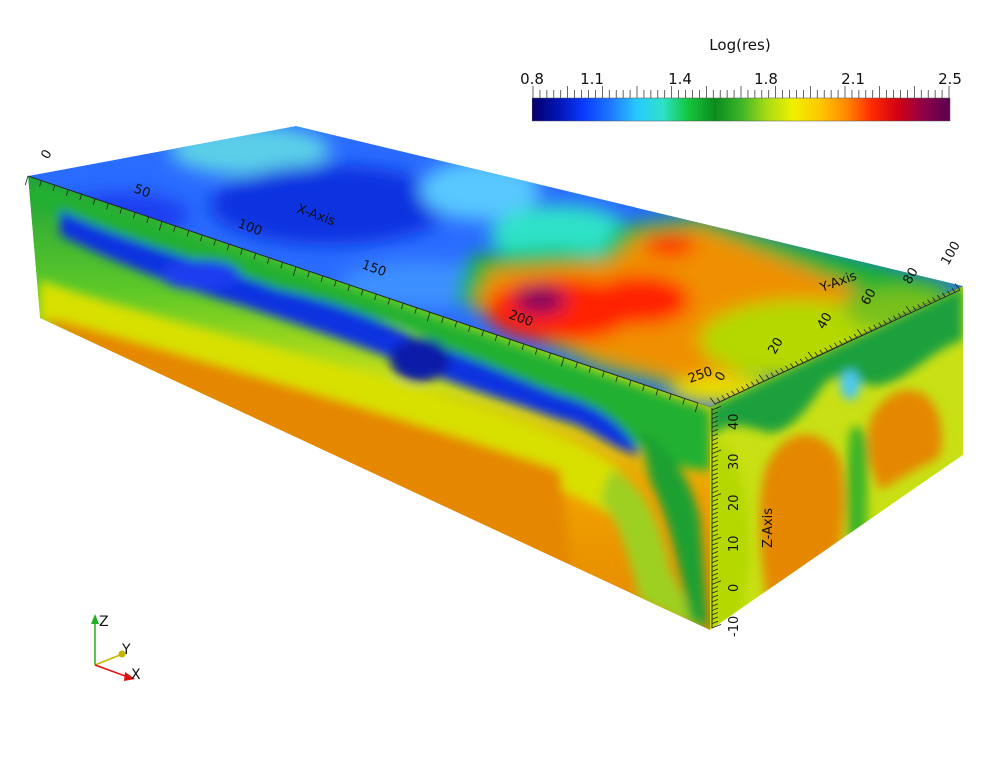 The height and width of the screenshot is (766, 989). I want to click on orientation-axes: Z Y X, so click(116, 648).